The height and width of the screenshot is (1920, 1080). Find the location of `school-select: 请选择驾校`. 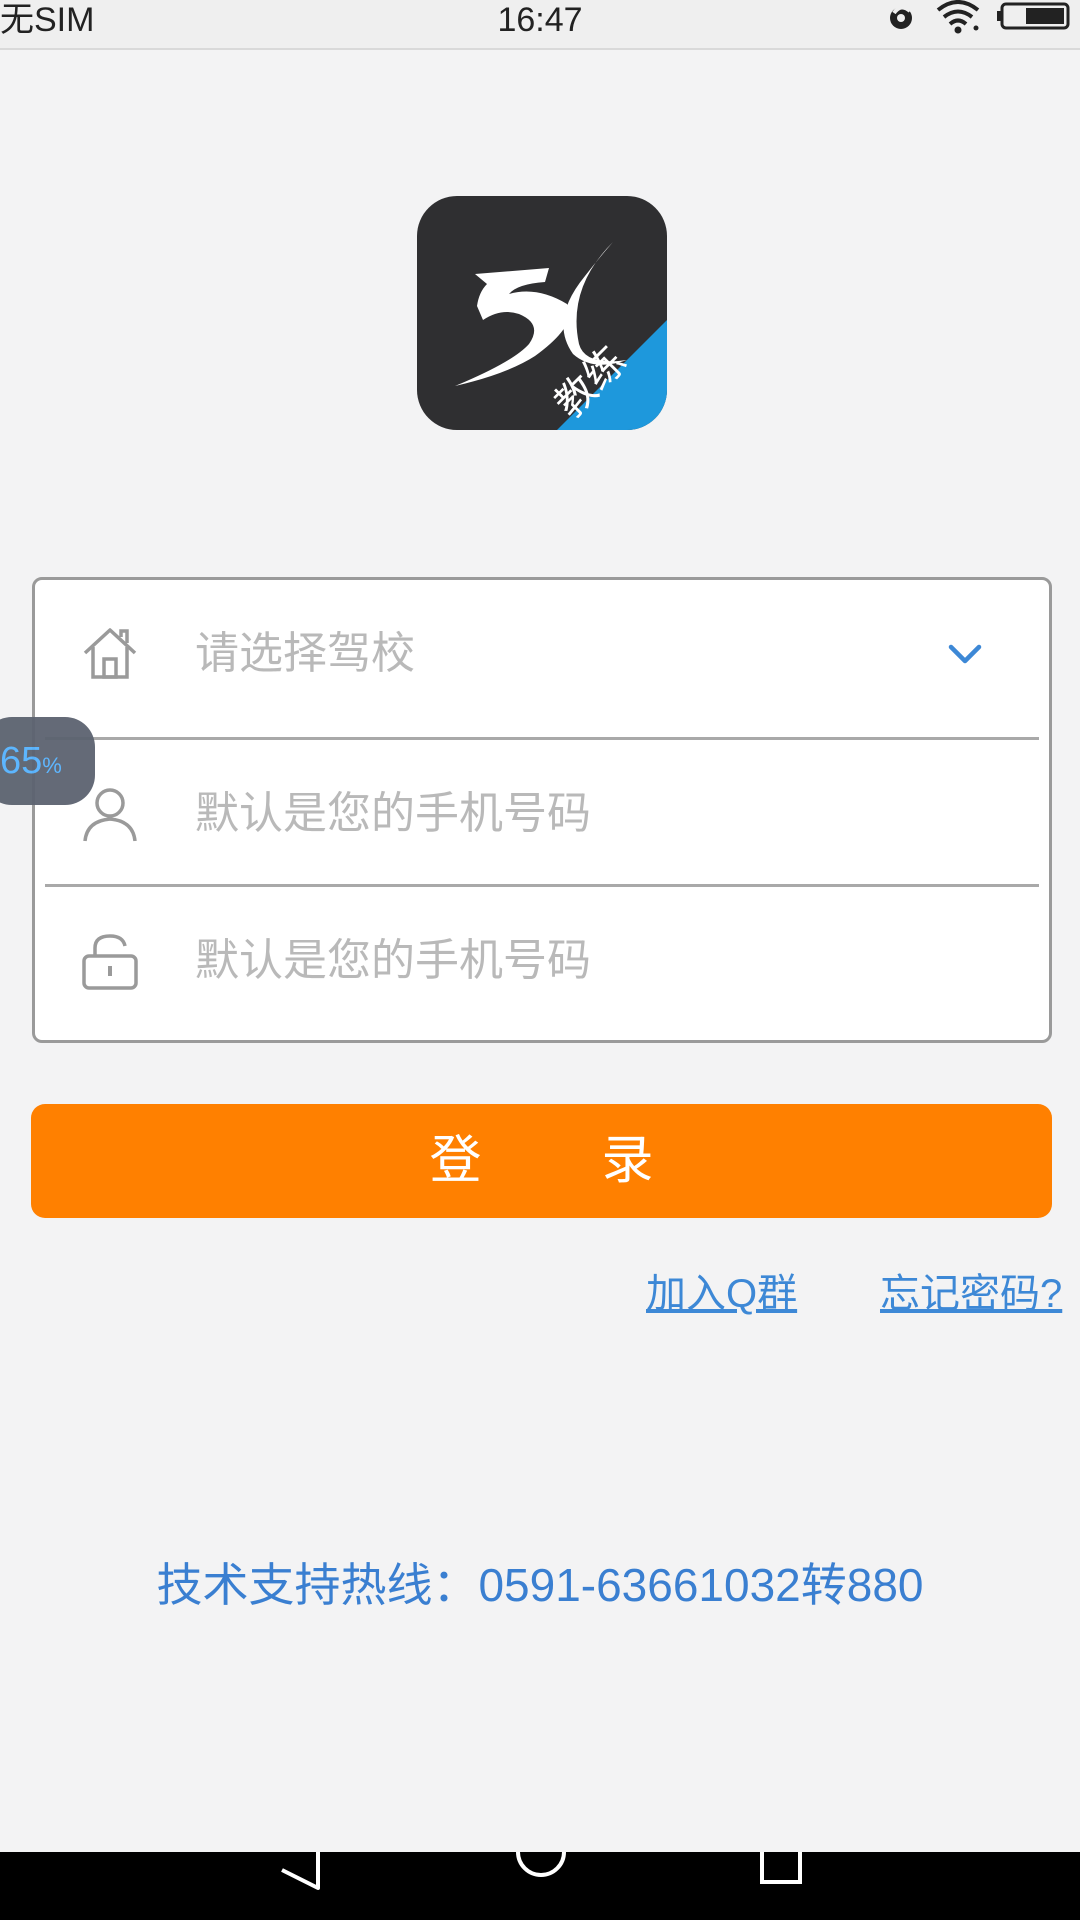

school-select: 请选择驾校 is located at coordinates (542, 653).